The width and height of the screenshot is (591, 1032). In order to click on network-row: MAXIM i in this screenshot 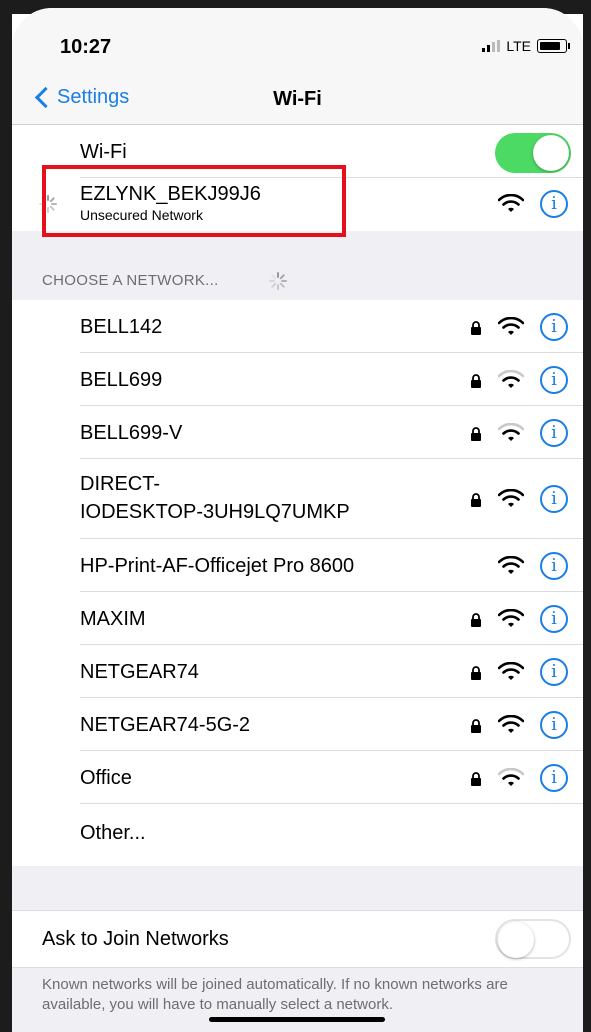, I will do `click(297, 618)`.